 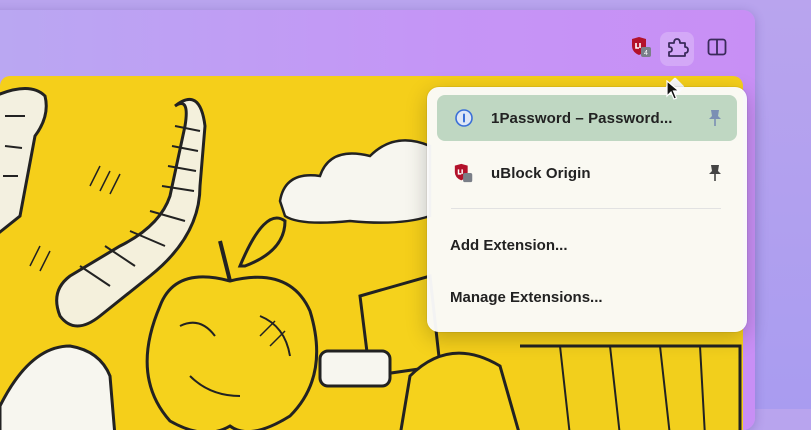 I want to click on ublock-origin-toolbar-button: 4, so click(x=642, y=49).